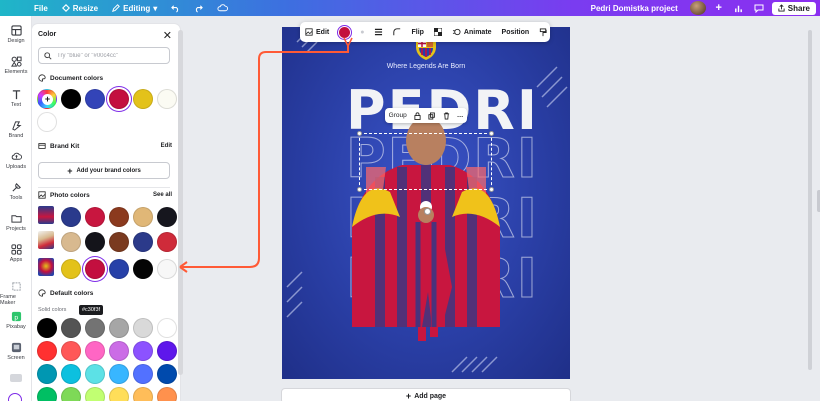  I want to click on duplicate-icon, so click(432, 116).